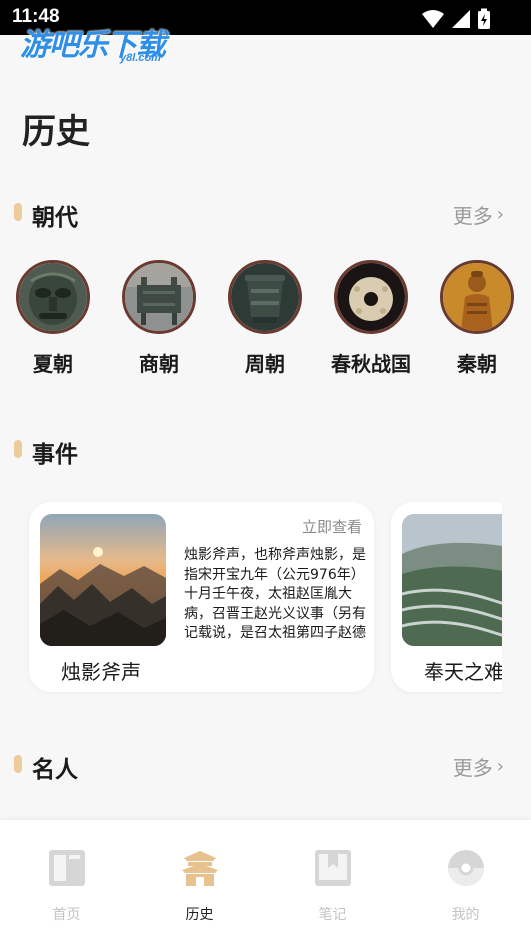 This screenshot has height=944, width=531. I want to click on tab-profile: 我的, so click(465, 886).